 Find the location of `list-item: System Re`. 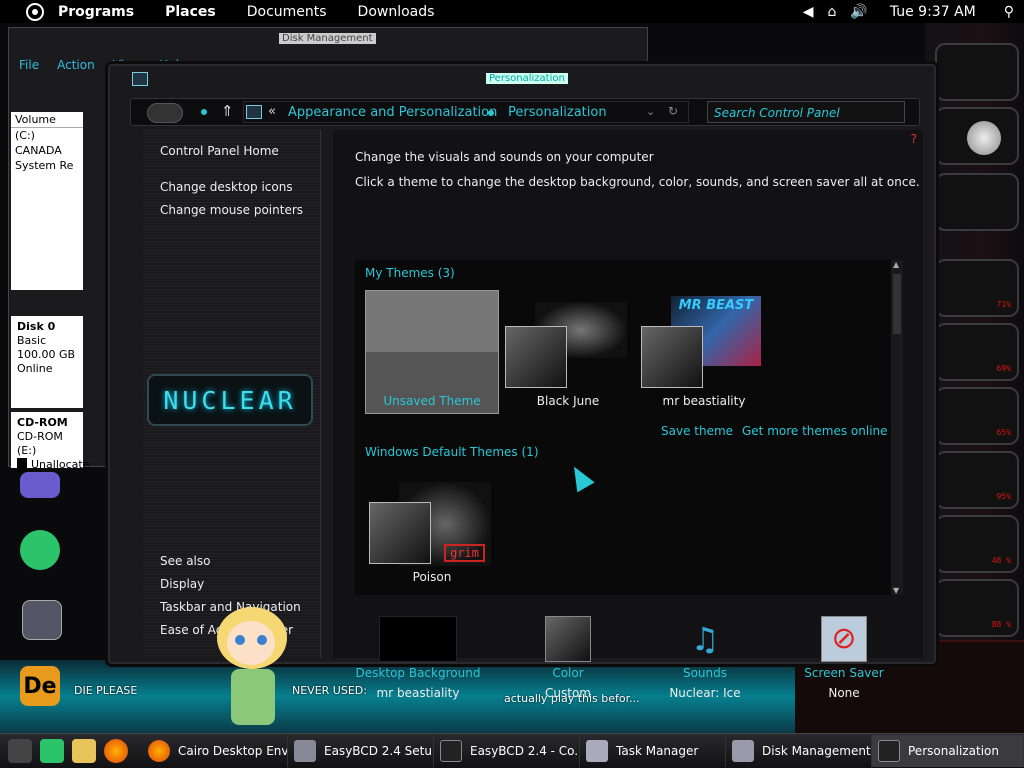

list-item: System Re is located at coordinates (47, 165).